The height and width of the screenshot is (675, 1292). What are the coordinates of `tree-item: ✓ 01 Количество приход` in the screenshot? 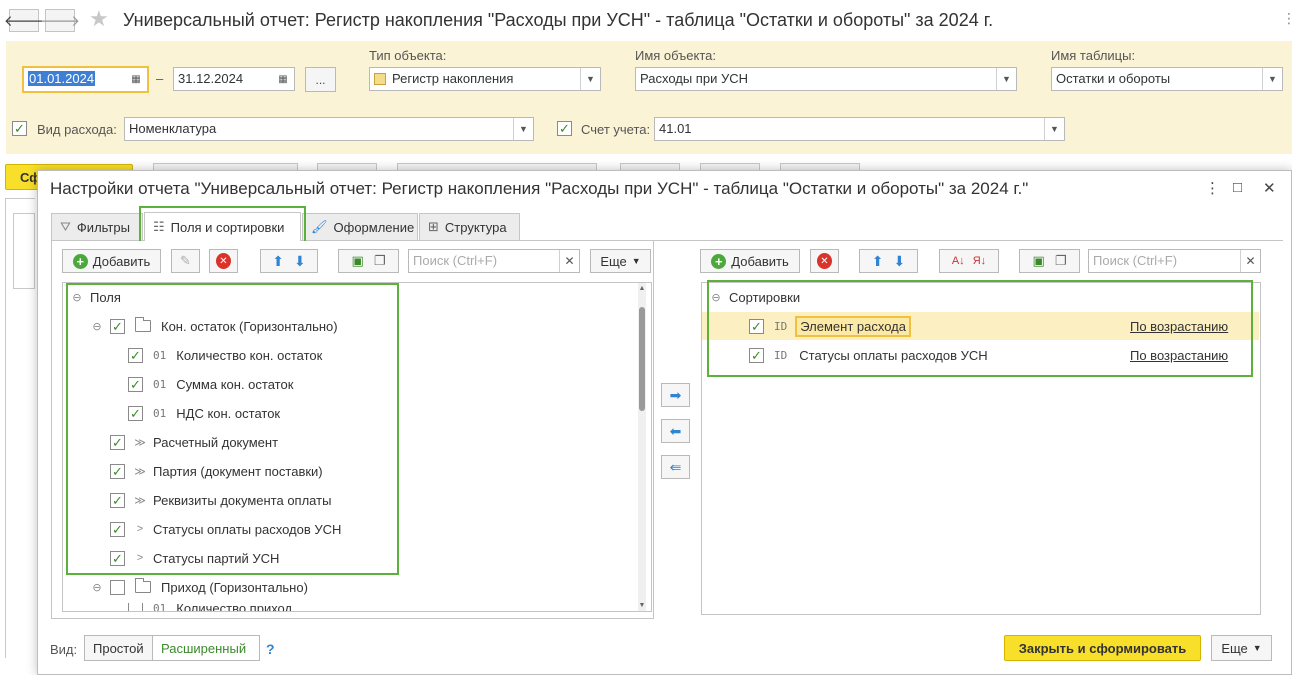 It's located at (210, 607).